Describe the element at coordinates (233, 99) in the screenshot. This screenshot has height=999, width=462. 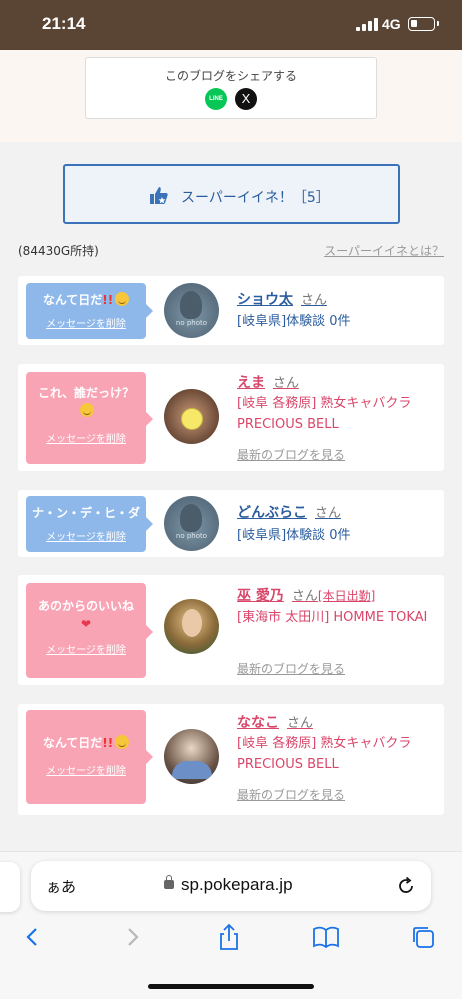
I see `share-icons: LINE X` at that location.